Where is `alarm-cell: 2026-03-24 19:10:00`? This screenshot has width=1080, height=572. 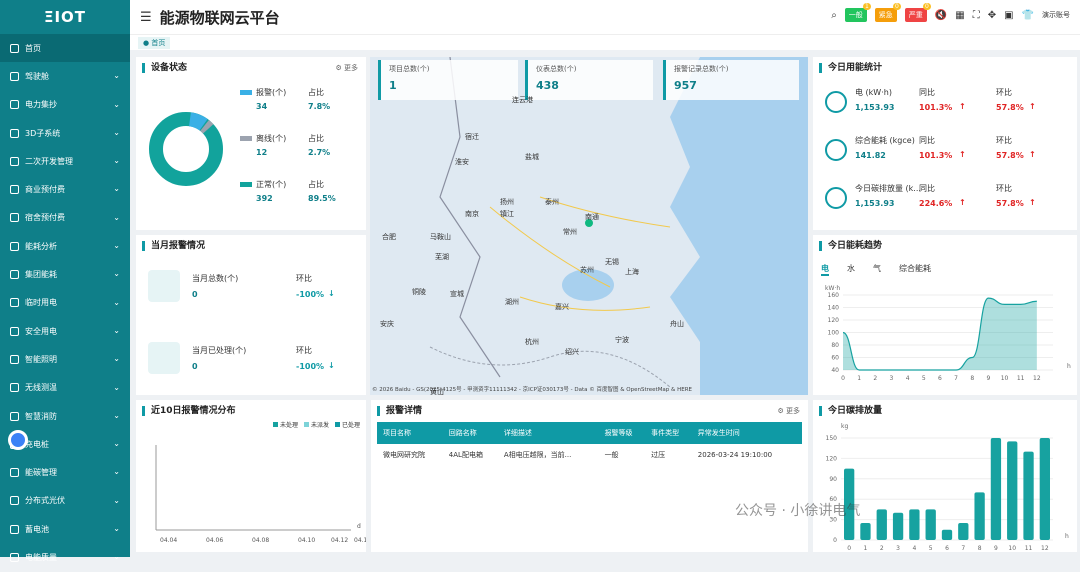 alarm-cell: 2026-03-24 19:10:00 is located at coordinates (735, 455).